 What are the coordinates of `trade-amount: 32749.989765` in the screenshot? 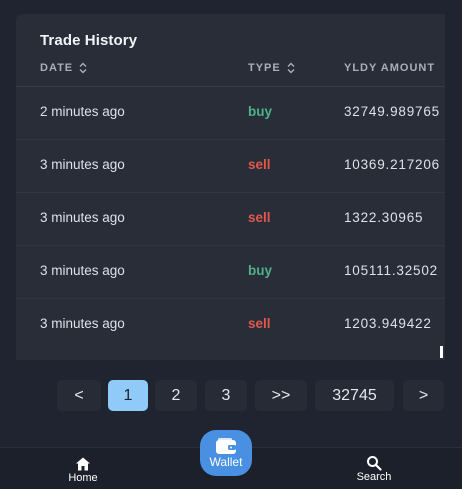 It's located at (392, 111).